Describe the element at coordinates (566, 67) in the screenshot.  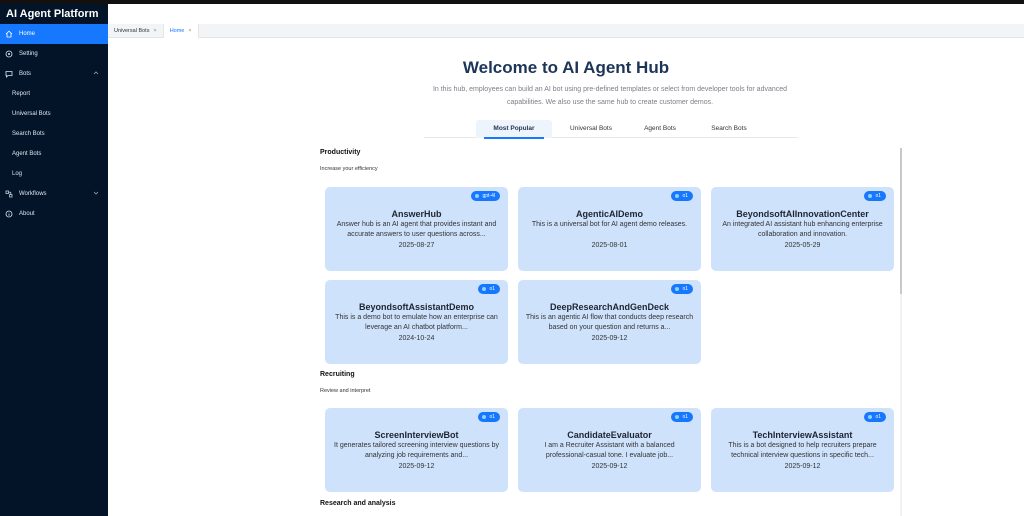
I see `page-title: Welcome to AI Agent Hub` at that location.